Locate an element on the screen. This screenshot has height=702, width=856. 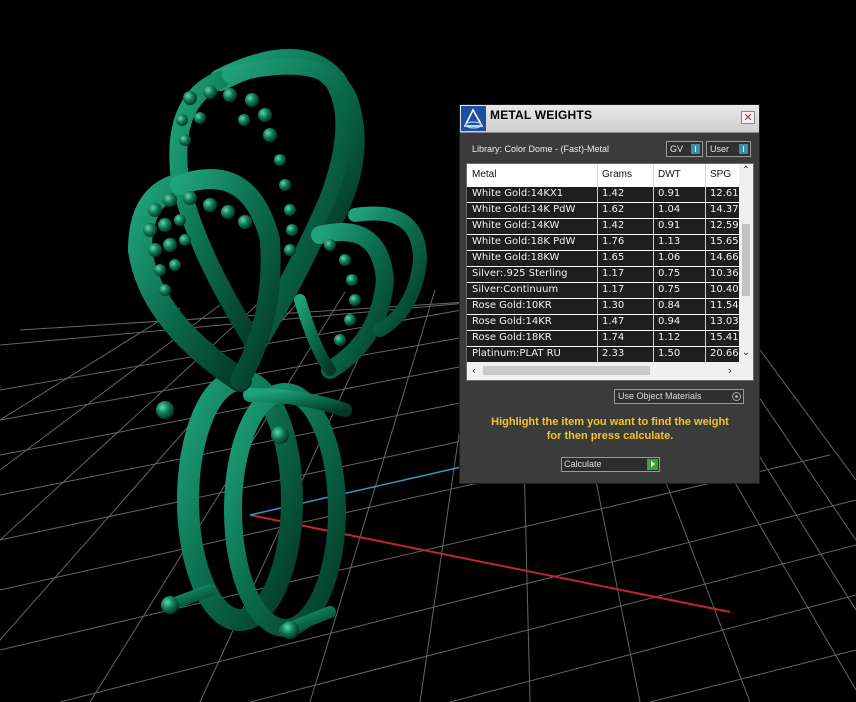
gv-toggle: GV is located at coordinates (684, 149).